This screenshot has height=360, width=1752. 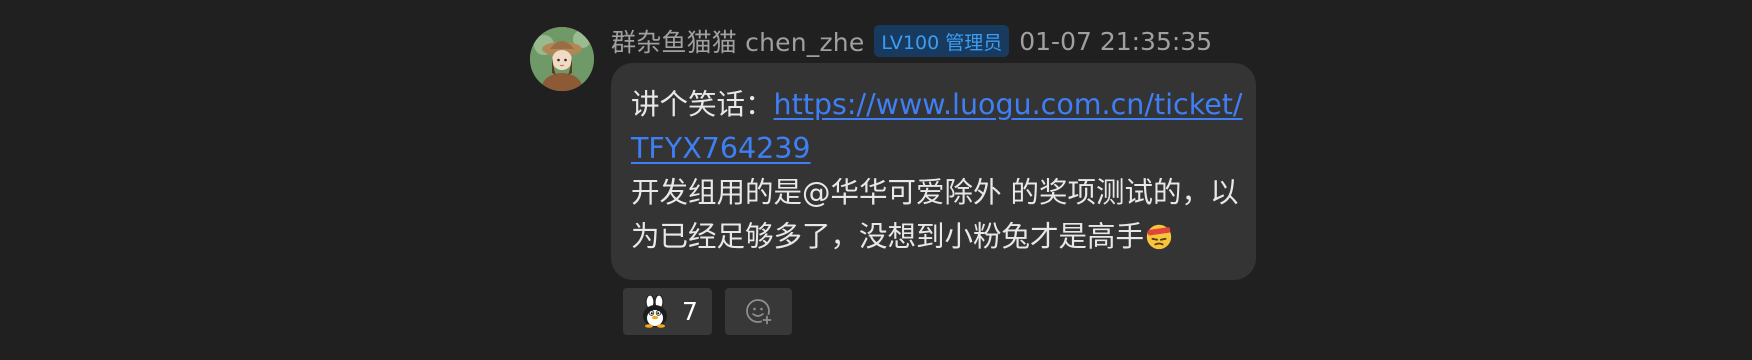 What do you see at coordinates (655, 311) in the screenshot?
I see `rabbit-penguin-icon` at bounding box center [655, 311].